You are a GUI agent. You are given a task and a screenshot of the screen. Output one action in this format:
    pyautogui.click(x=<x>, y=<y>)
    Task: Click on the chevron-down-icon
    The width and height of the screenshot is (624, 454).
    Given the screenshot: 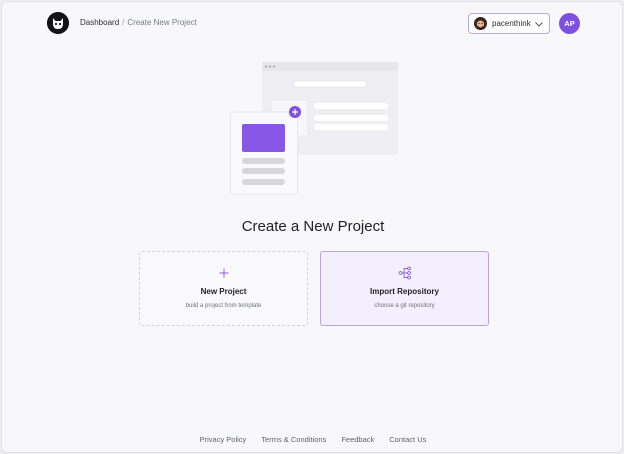 What is the action you would take?
    pyautogui.click(x=539, y=24)
    